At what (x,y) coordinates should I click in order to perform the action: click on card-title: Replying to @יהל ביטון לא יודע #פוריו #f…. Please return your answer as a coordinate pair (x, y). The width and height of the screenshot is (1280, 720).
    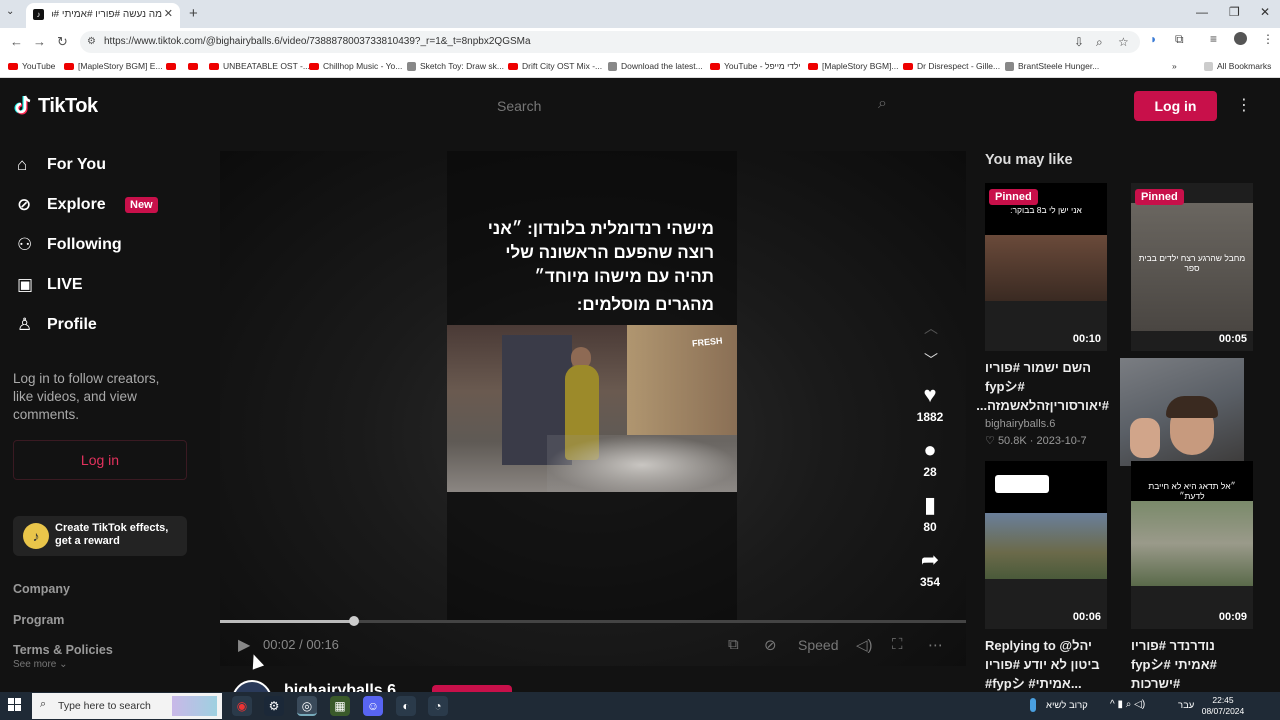
    Looking at the image, I should click on (1047, 664).